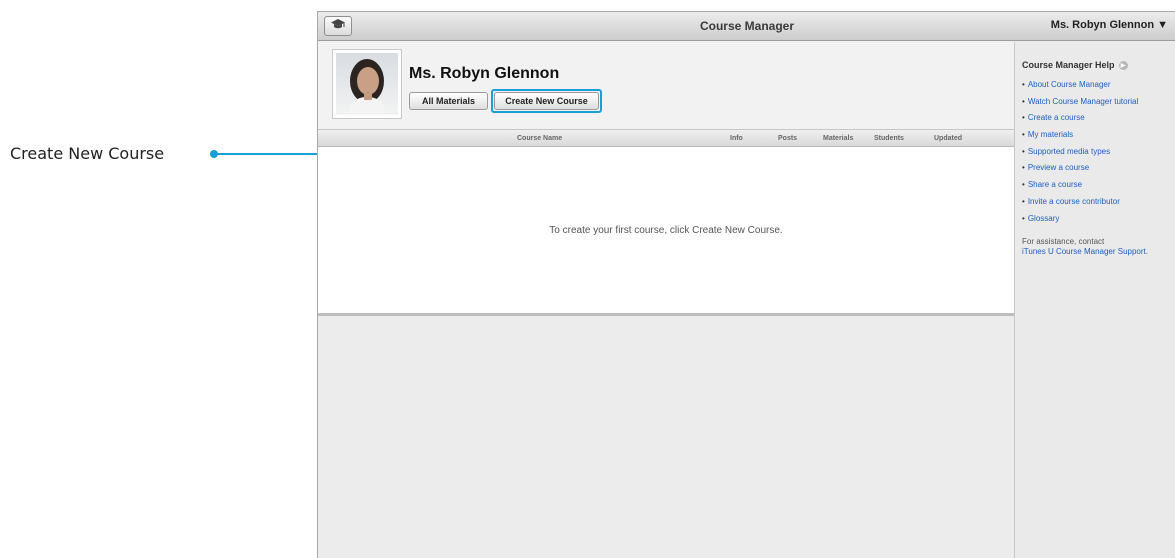 This screenshot has height=558, width=1175. I want to click on help-link-invite-contributor: • Invite a course contributor, so click(1098, 205).